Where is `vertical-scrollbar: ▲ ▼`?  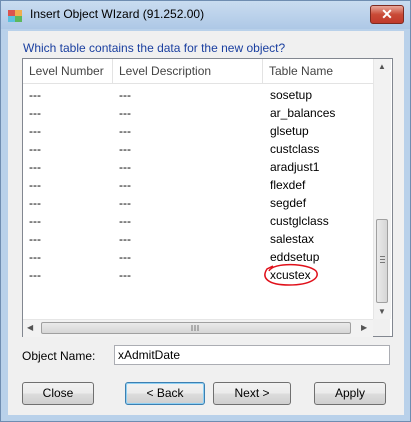
vertical-scrollbar: ▲ ▼ is located at coordinates (382, 189).